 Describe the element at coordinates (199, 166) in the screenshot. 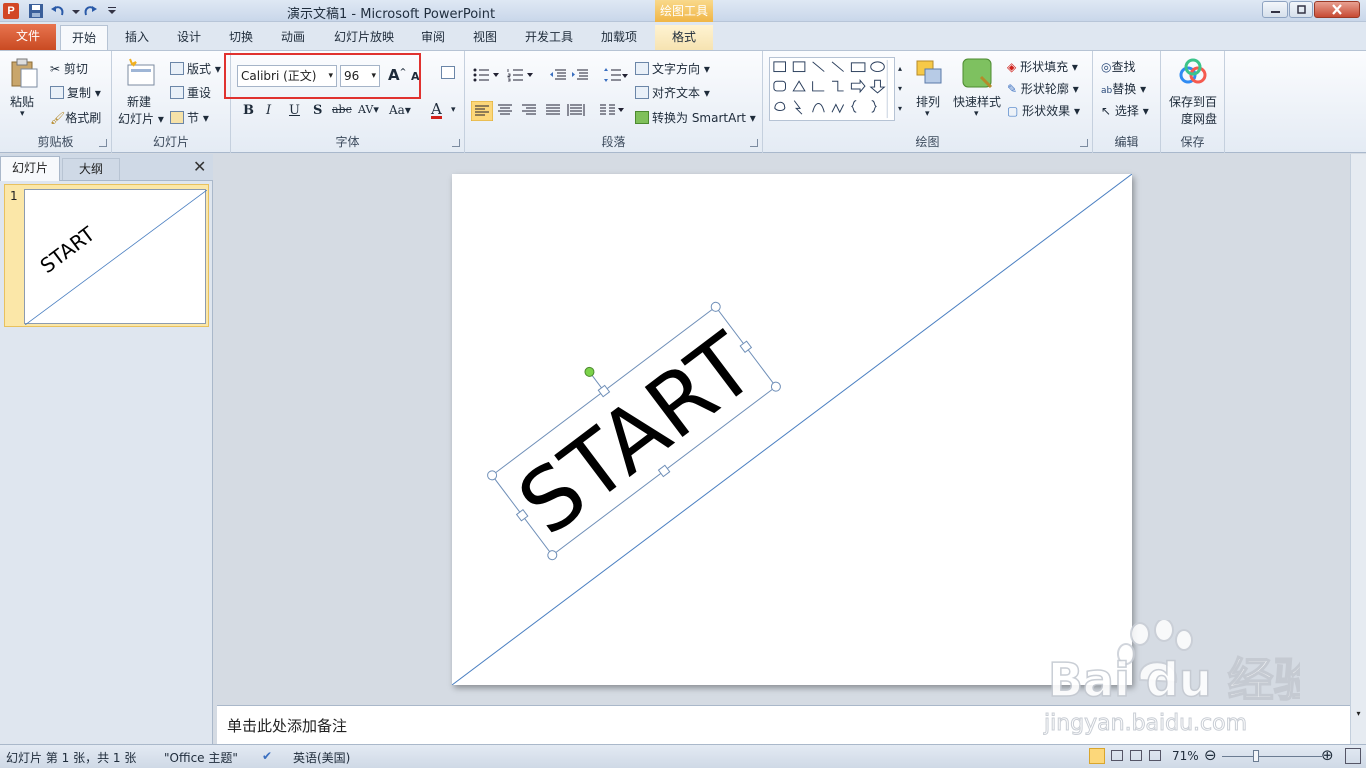

I see `close-panel-icon: ✕` at that location.